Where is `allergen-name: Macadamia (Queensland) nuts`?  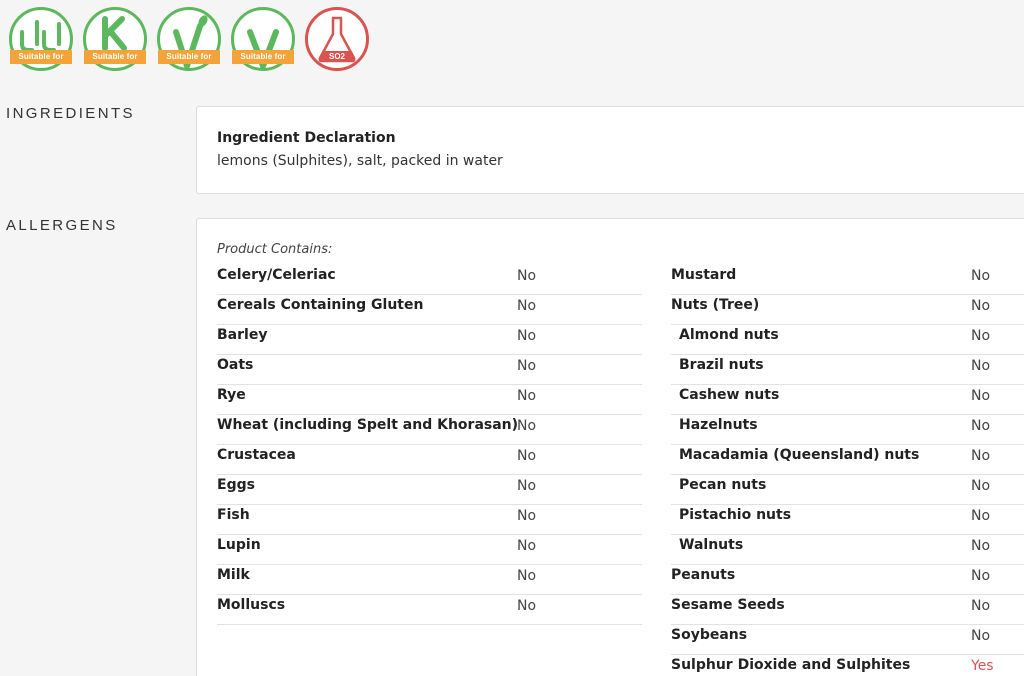 allergen-name: Macadamia (Queensland) nuts is located at coordinates (799, 455).